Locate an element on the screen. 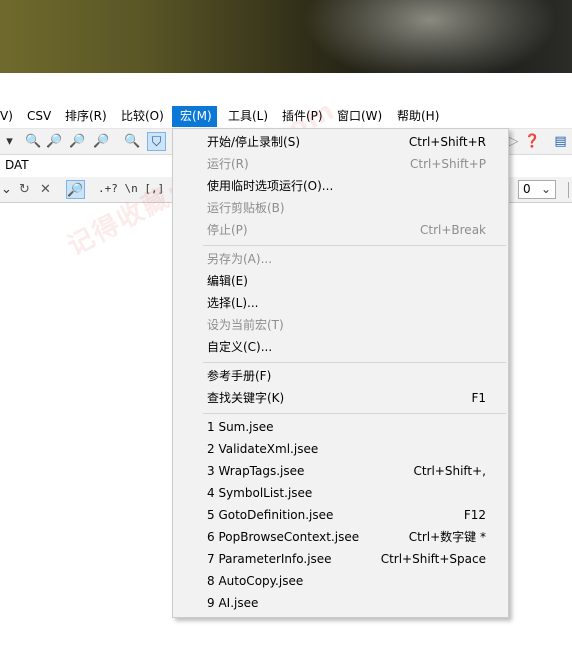 The image size is (572, 656). menu-recent-macro: 2 ValidateXml.jsee is located at coordinates (346, 449).